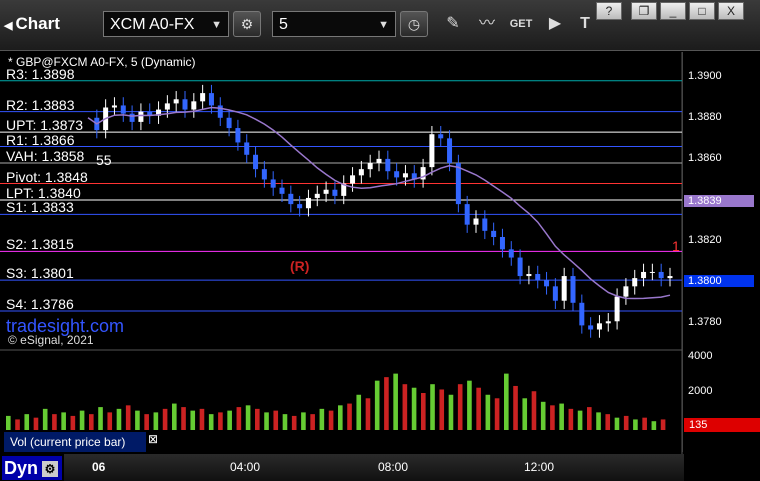 The image size is (760, 481). What do you see at coordinates (336, 401) in the screenshot?
I see `volume-bars` at bounding box center [336, 401].